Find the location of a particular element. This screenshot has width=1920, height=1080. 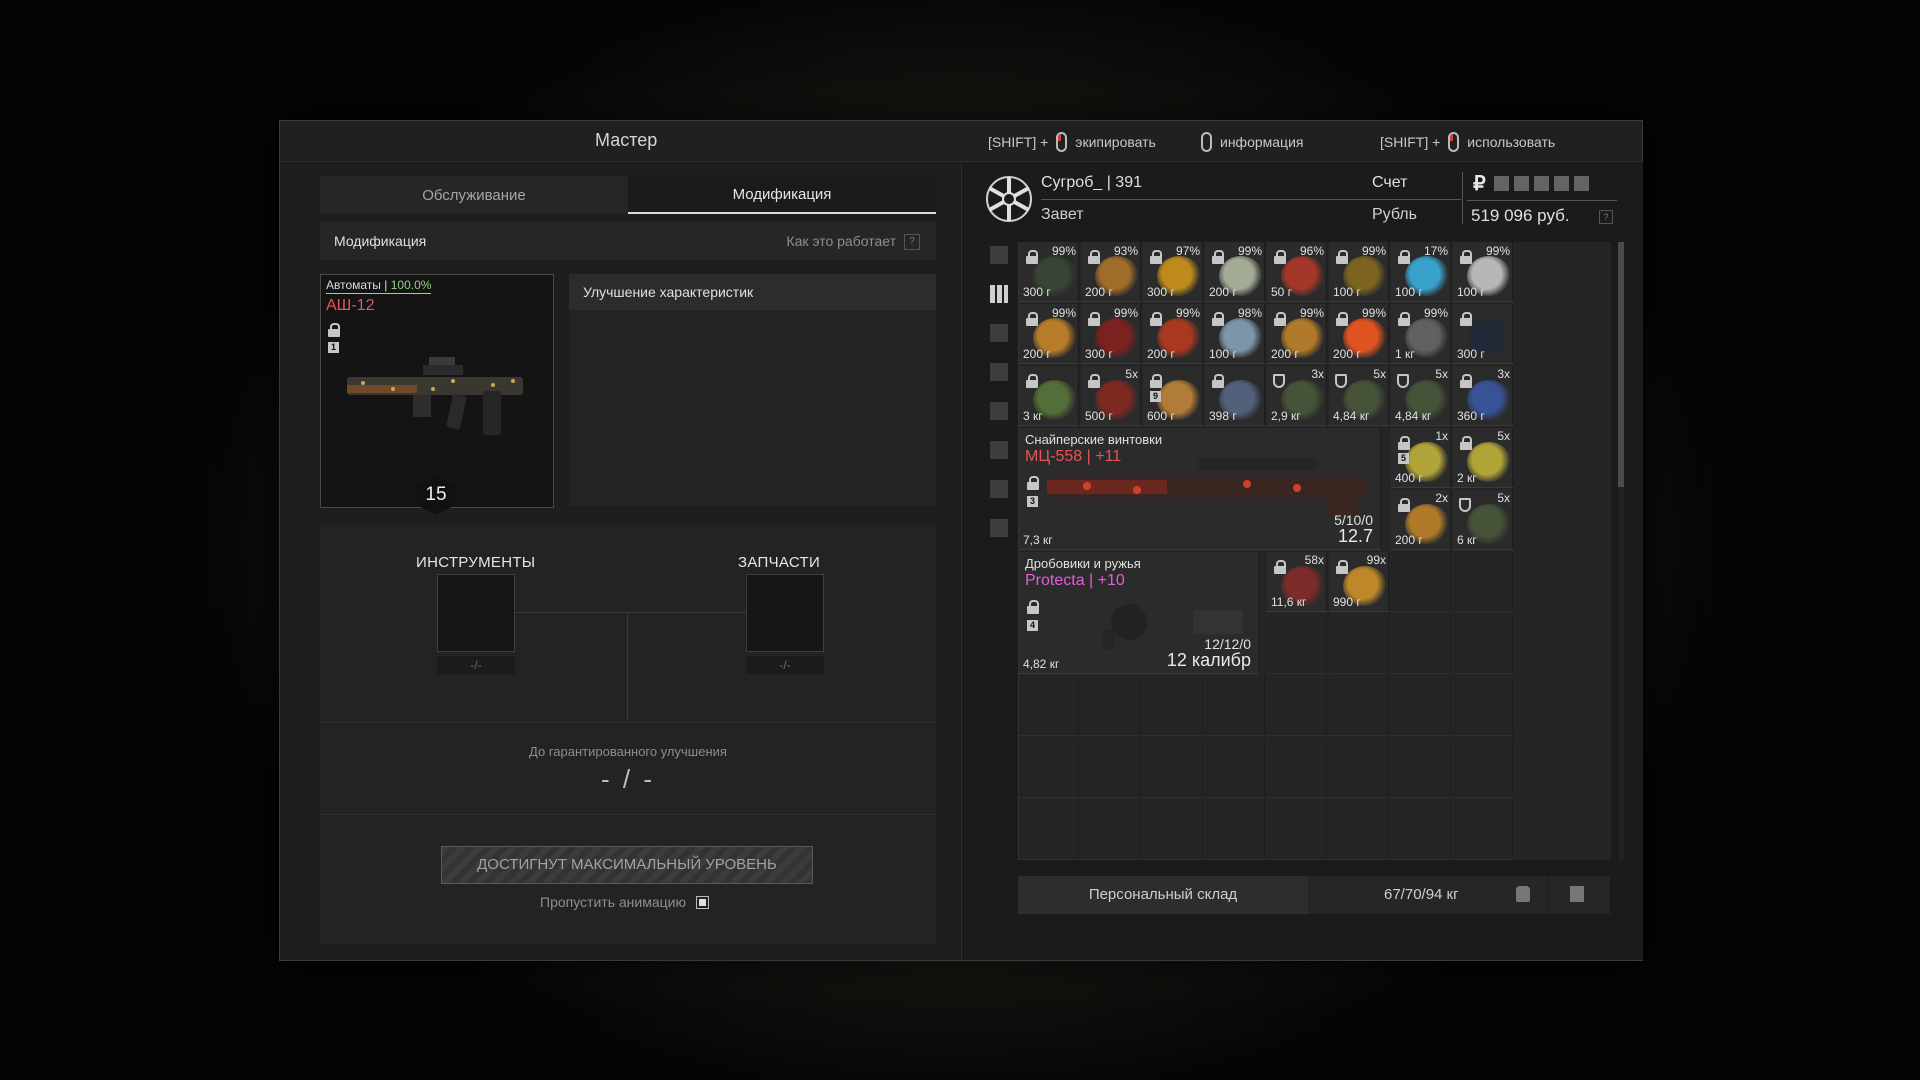

filter-tools is located at coordinates (999, 489).